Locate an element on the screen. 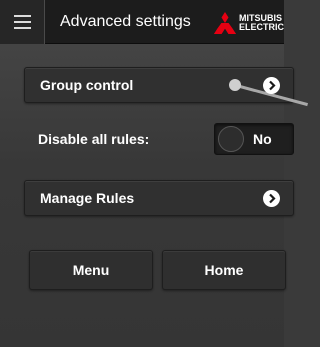 Image resolution: width=320 pixels, height=347 pixels. manage-rules-label: Manage Rules is located at coordinates (87, 198).